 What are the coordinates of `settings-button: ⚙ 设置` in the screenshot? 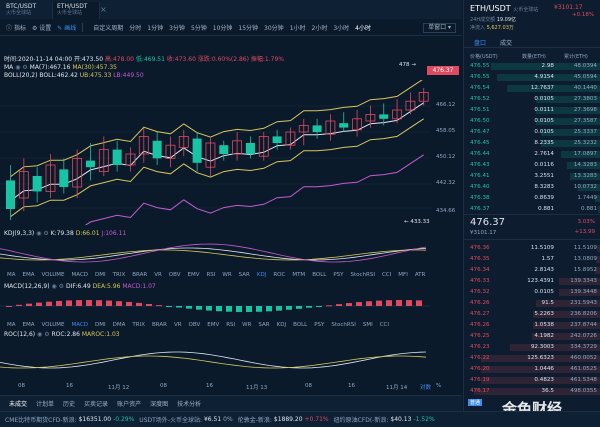 It's located at (41, 27).